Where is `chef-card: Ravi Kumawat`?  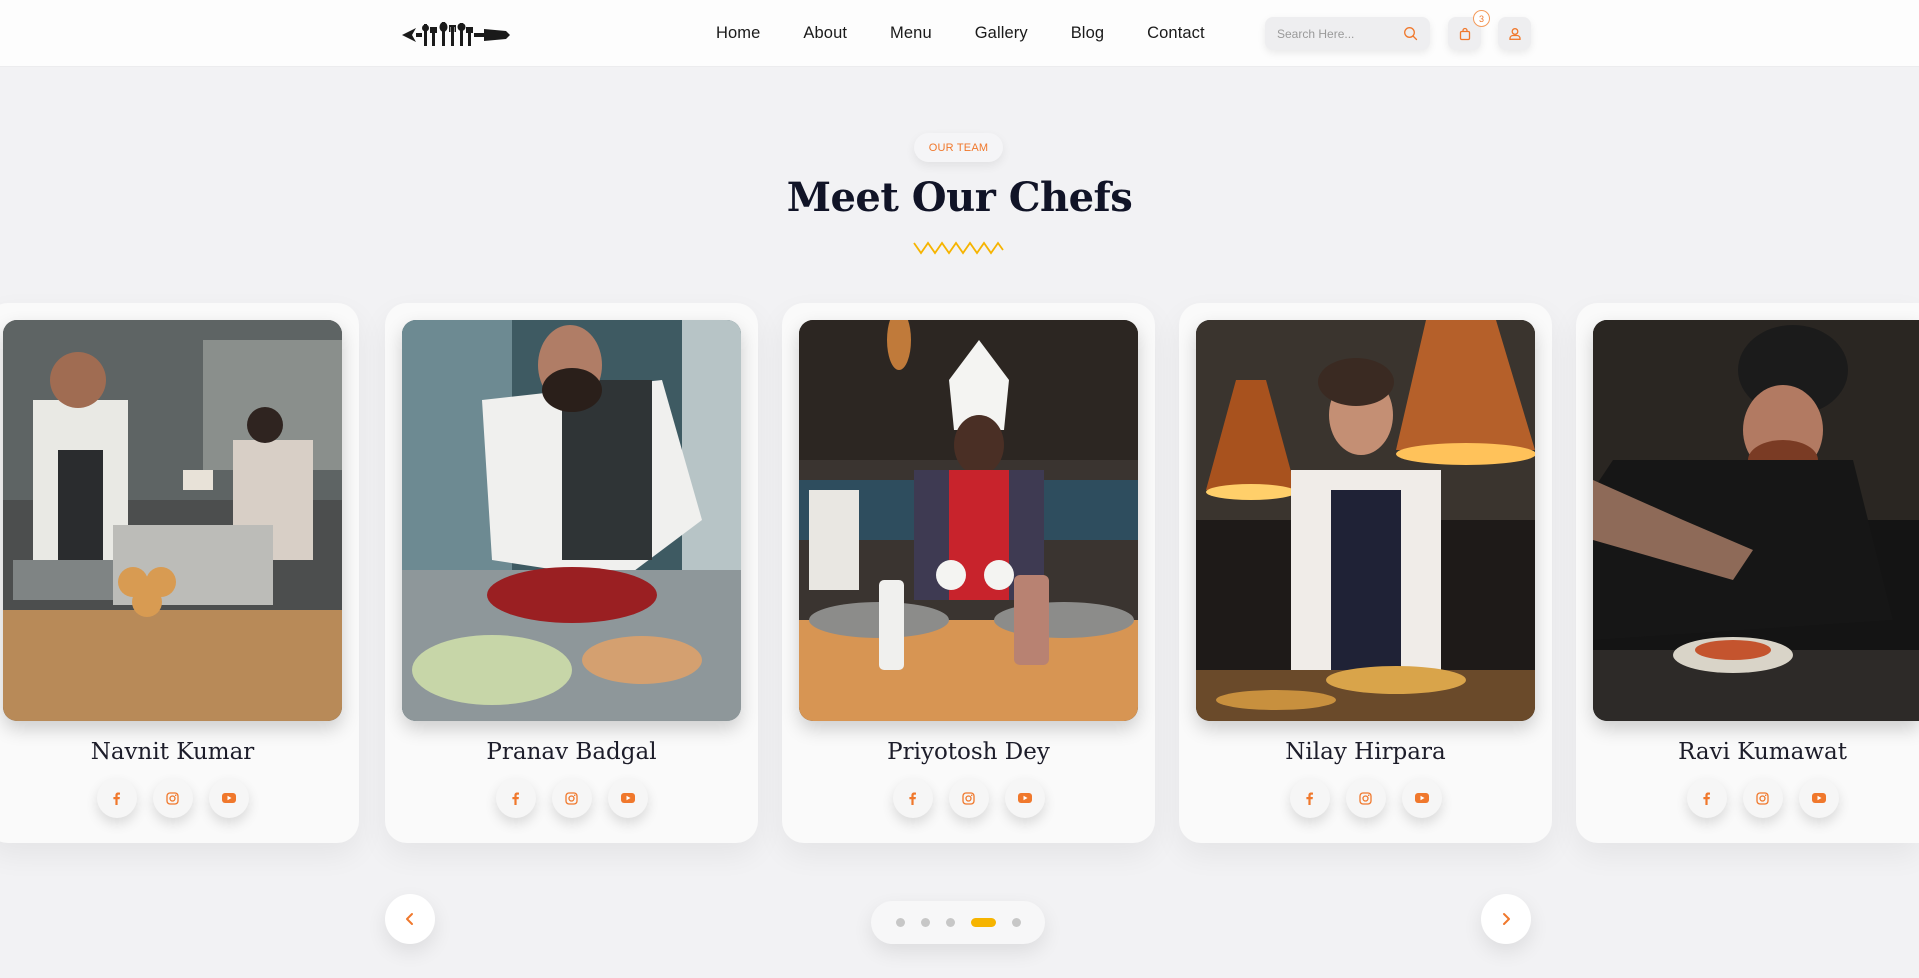 chef-card: Ravi Kumawat is located at coordinates (1747, 573).